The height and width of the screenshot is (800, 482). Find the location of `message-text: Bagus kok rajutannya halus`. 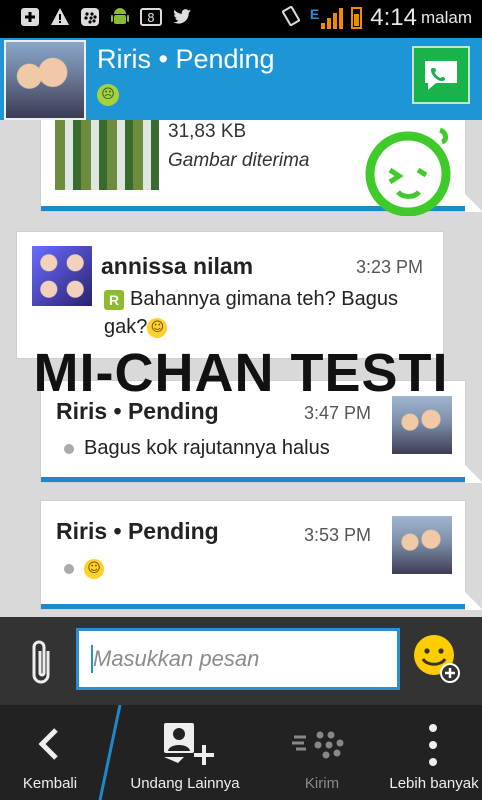

message-text: Bagus kok rajutannya halus is located at coordinates (207, 448).